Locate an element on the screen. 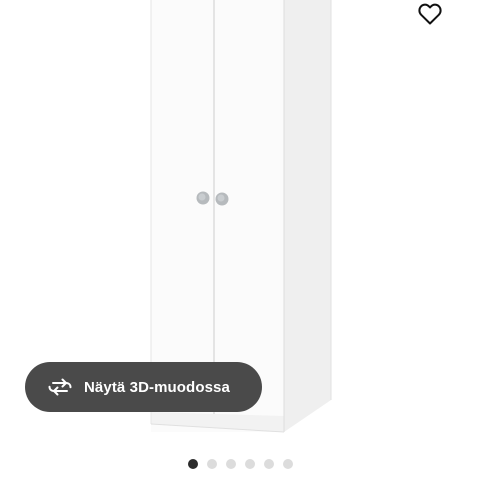 This screenshot has height=480, width=480. rotate-3d-icon is located at coordinates (60, 387).